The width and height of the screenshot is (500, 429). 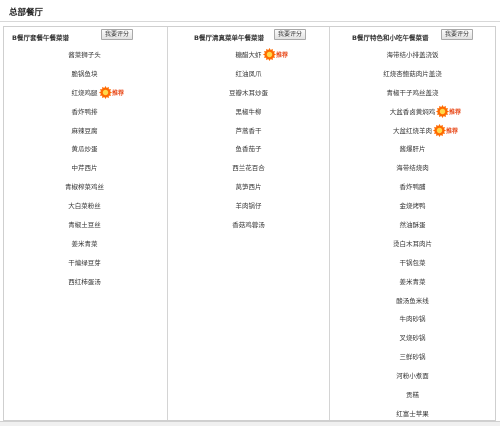 I want to click on dish-name: 大盆香卤黄焖鸡, so click(x=412, y=112).